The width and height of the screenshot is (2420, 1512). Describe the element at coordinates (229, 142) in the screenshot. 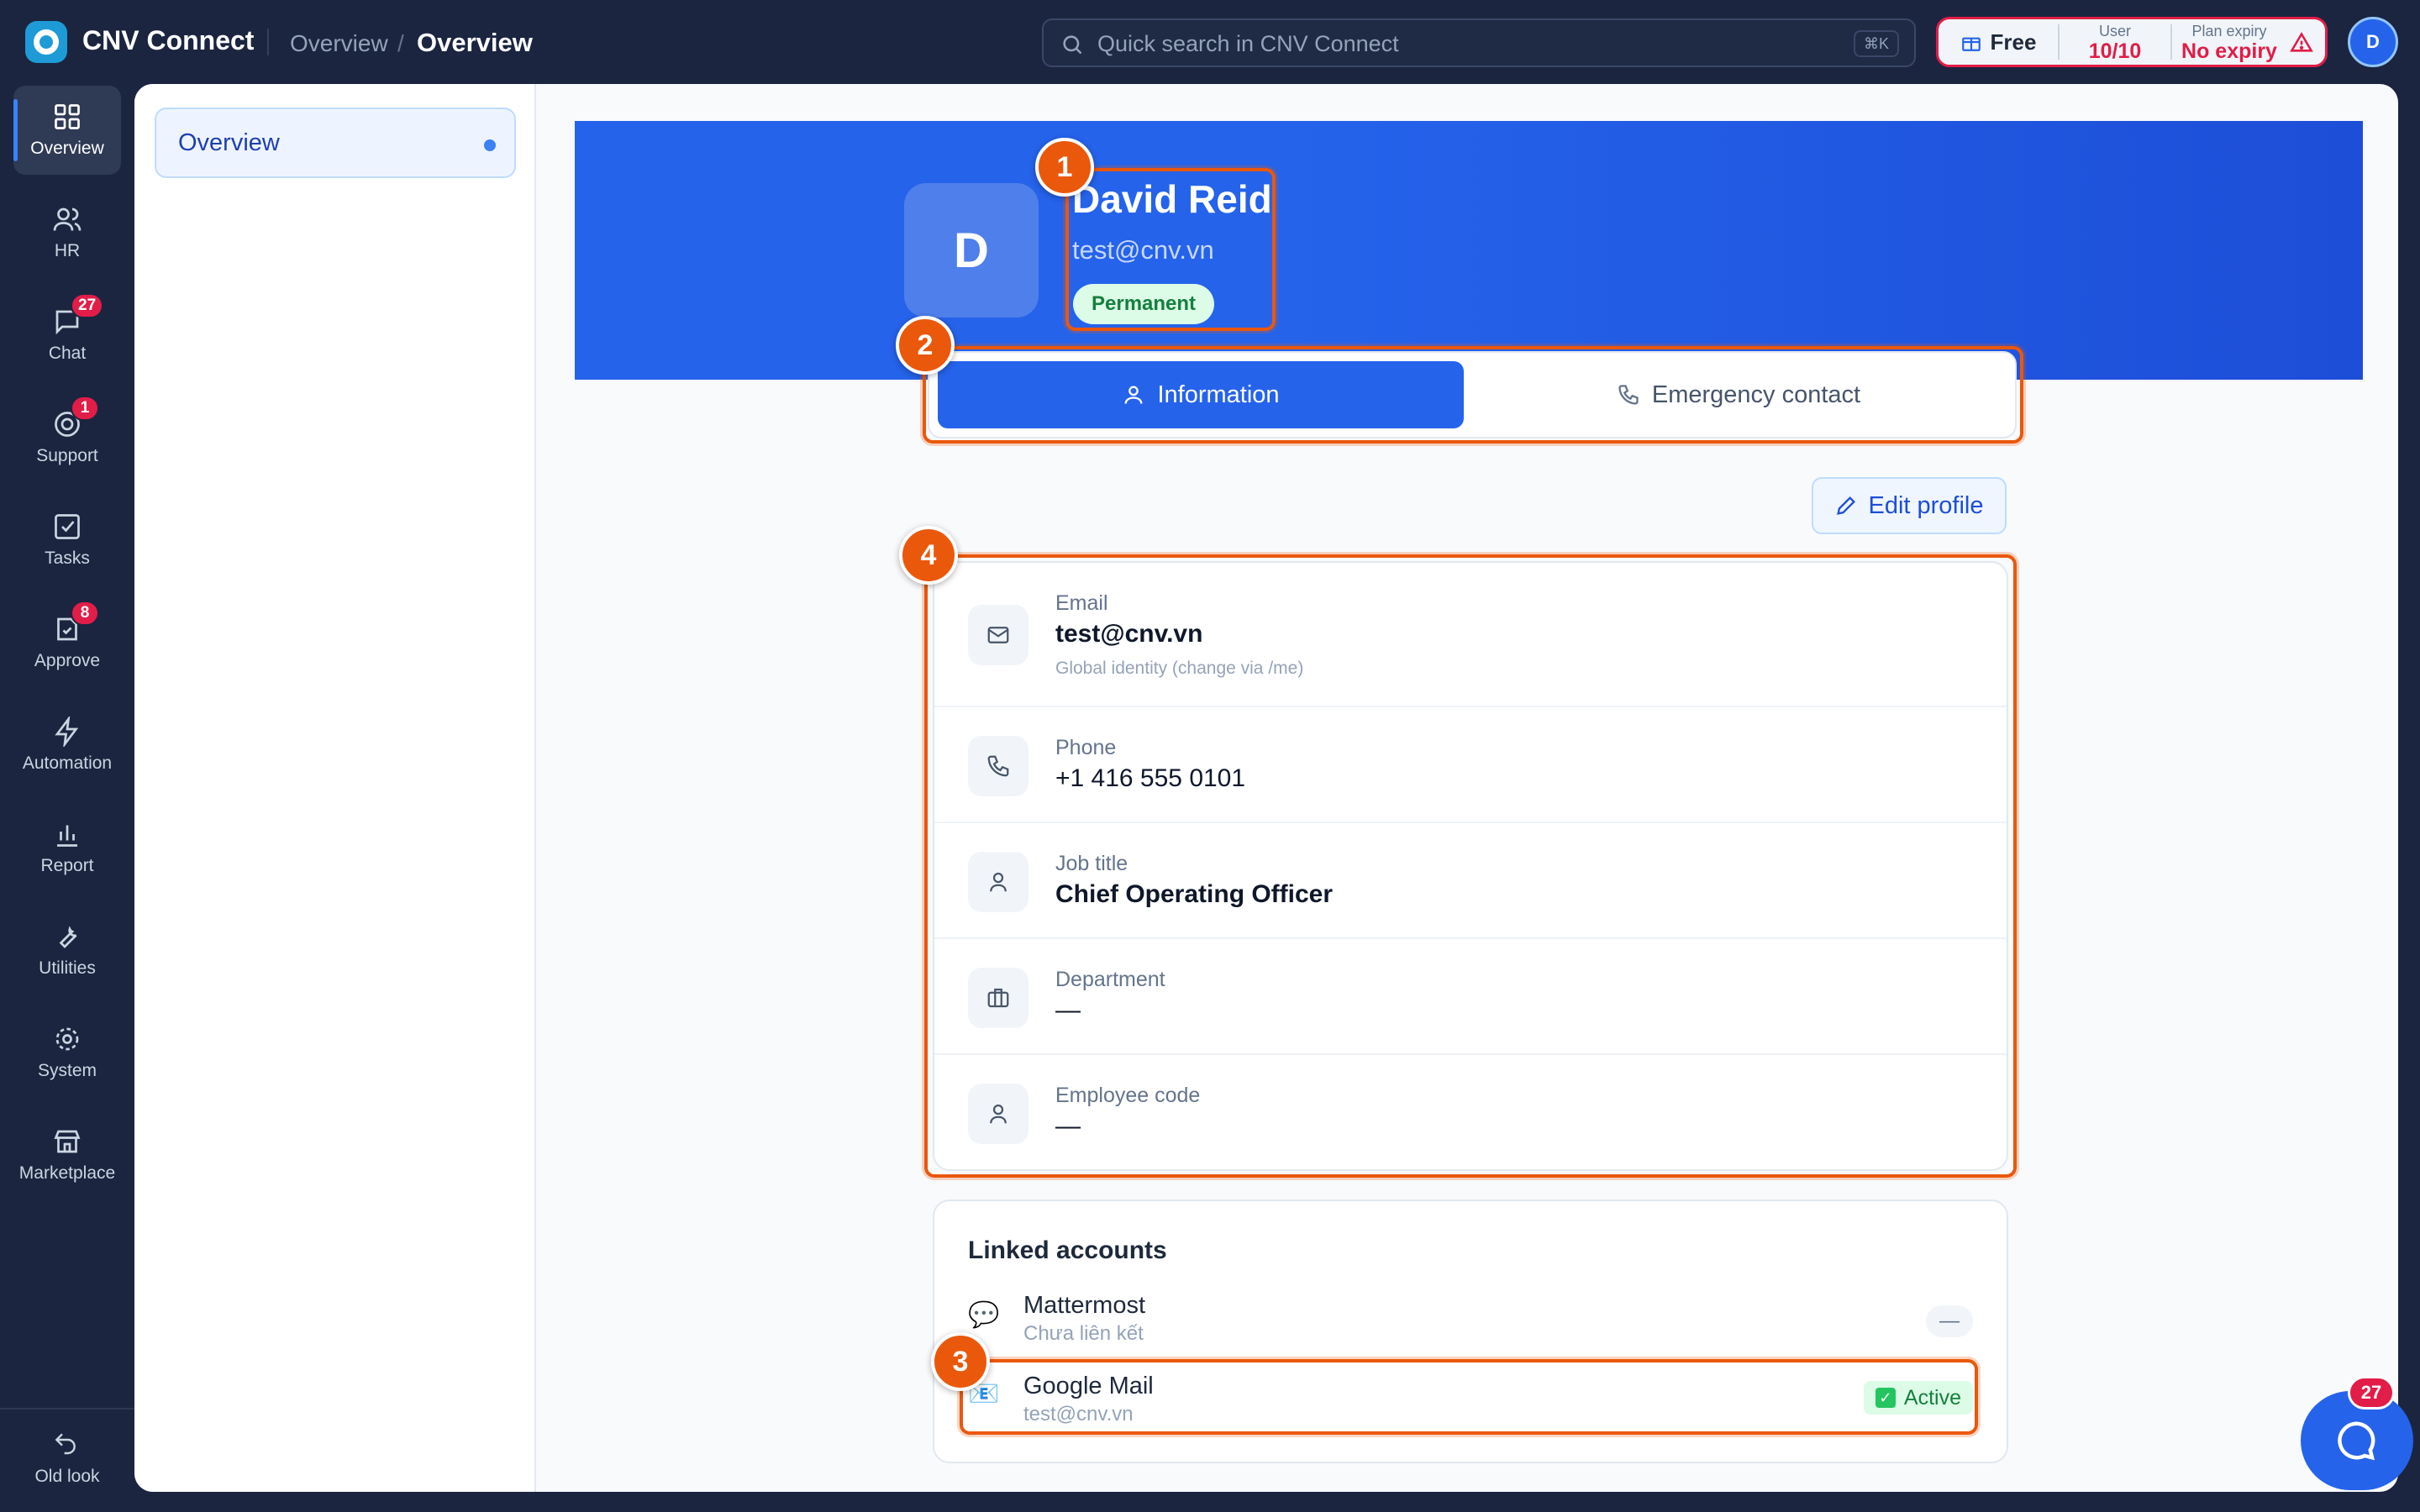

I see `subnav-label: Overview` at that location.